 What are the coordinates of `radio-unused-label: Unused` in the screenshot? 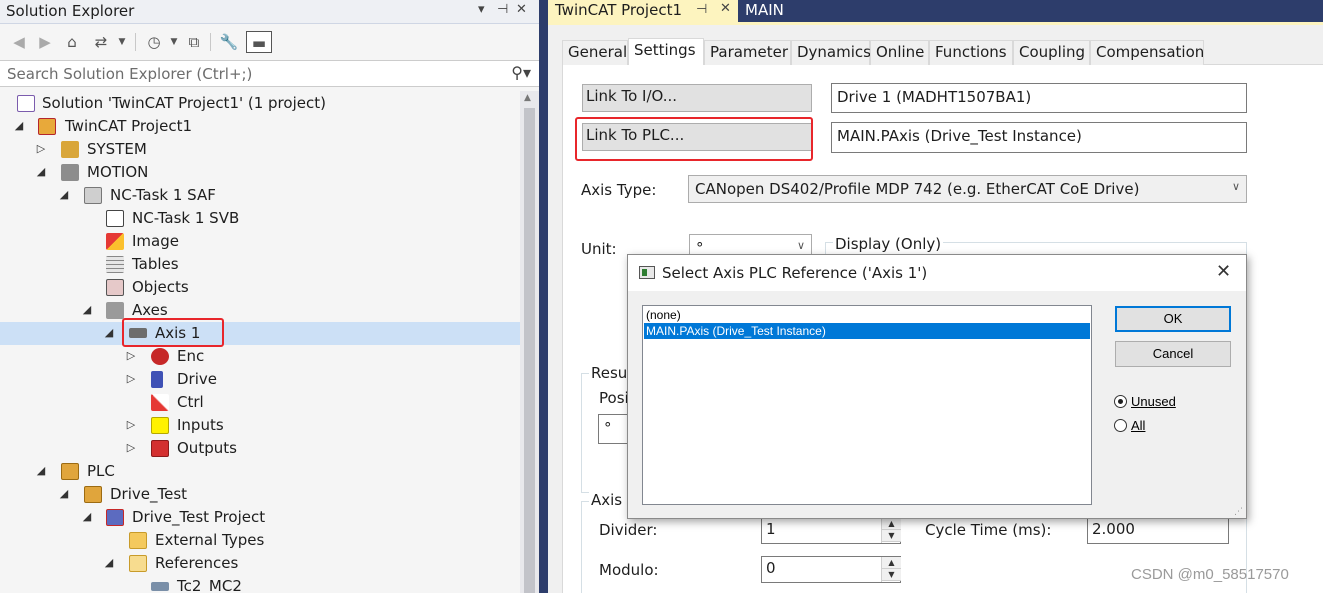 It's located at (1153, 401).